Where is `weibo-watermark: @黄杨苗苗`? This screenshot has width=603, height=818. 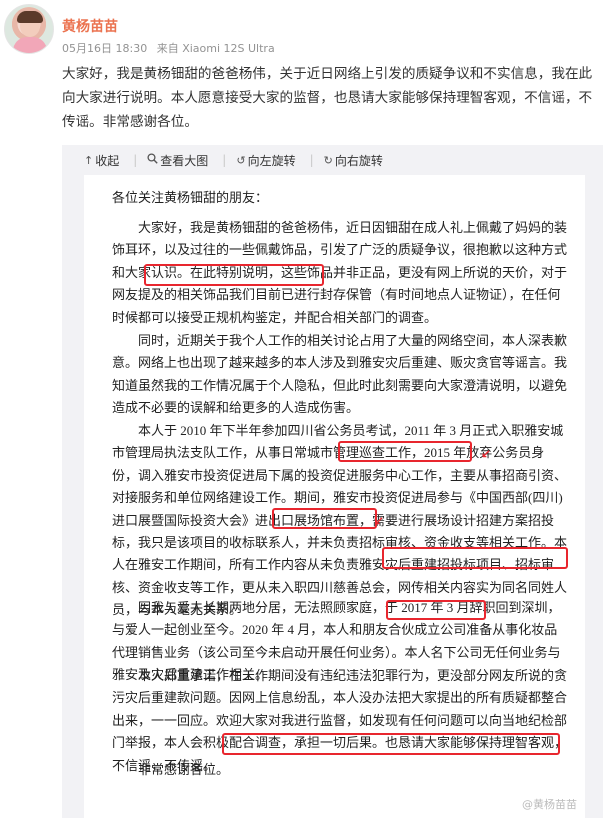 weibo-watermark: @黄杨苗苗 is located at coordinates (549, 804).